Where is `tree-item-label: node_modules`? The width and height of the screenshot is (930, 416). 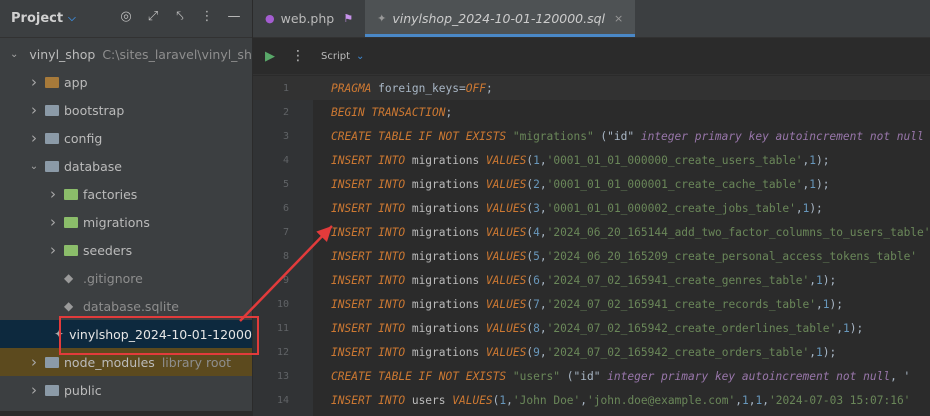 tree-item-label: node_modules is located at coordinates (109, 362).